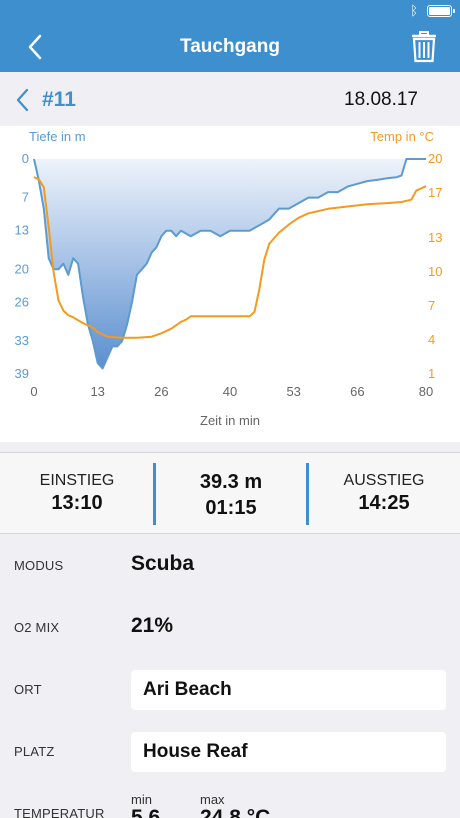  I want to click on trash-icon, so click(424, 47).